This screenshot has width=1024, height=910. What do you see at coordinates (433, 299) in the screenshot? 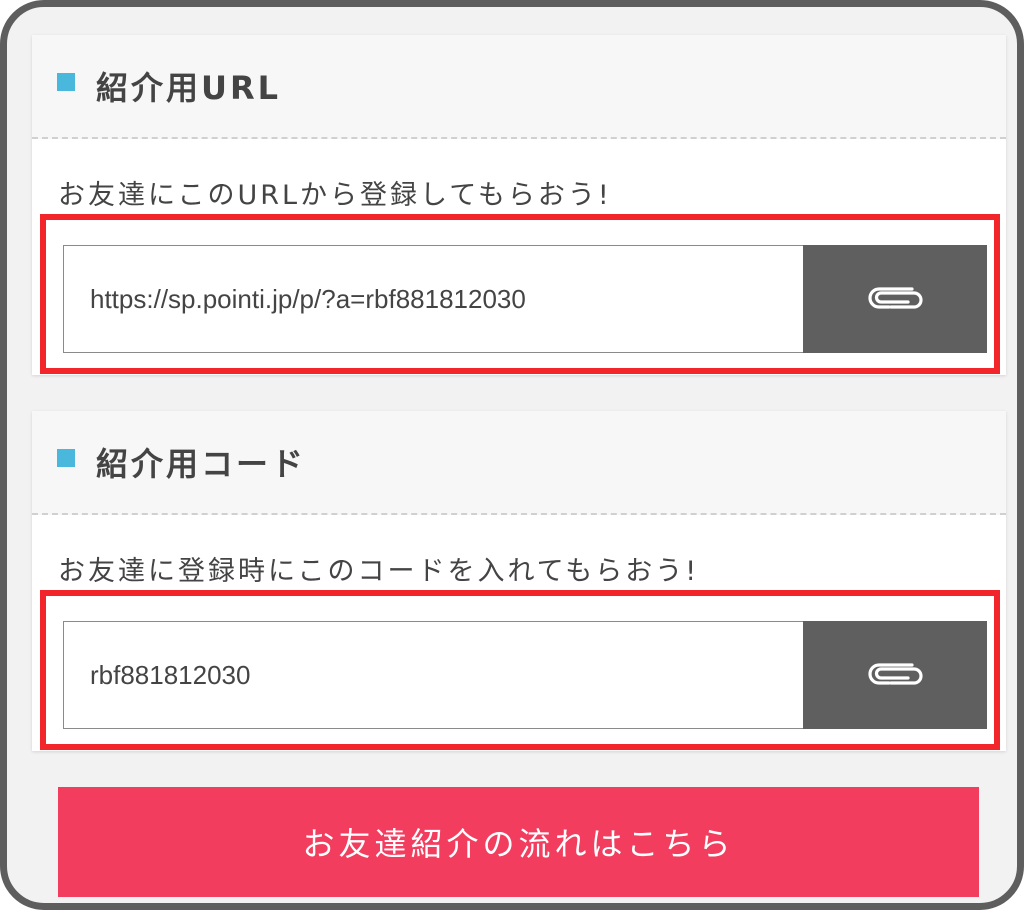
I see `referral-url-input: https://sp.pointi.jp/p/?a=rbf881812030` at bounding box center [433, 299].